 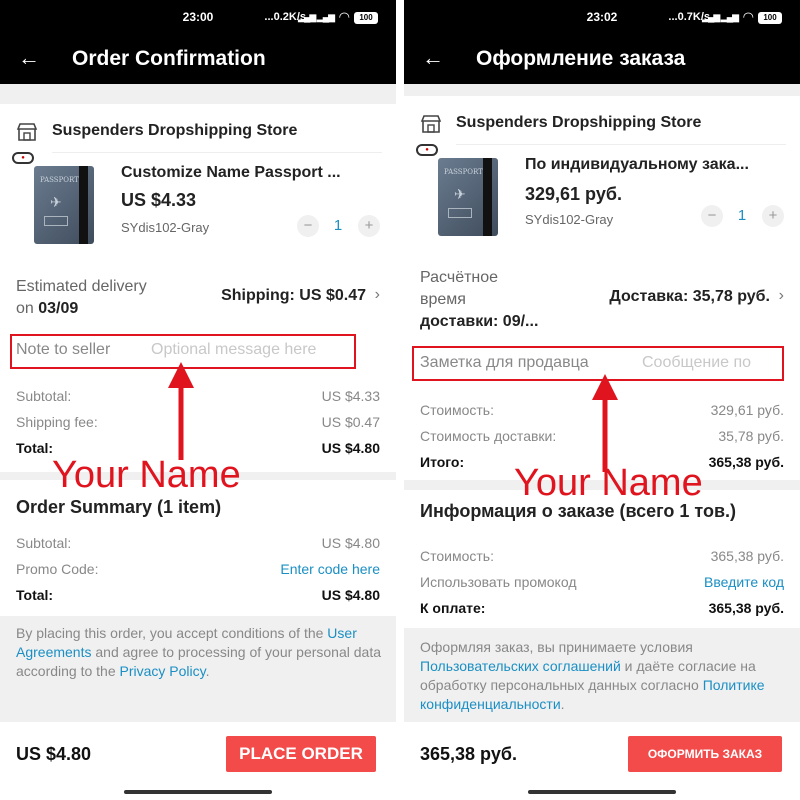 I want to click on shipping-fee-label: Shipping fee:, so click(x=57, y=422).